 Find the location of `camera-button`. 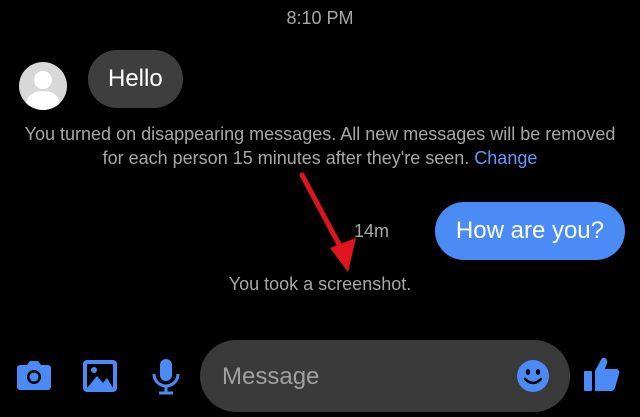

camera-button is located at coordinates (34, 376).